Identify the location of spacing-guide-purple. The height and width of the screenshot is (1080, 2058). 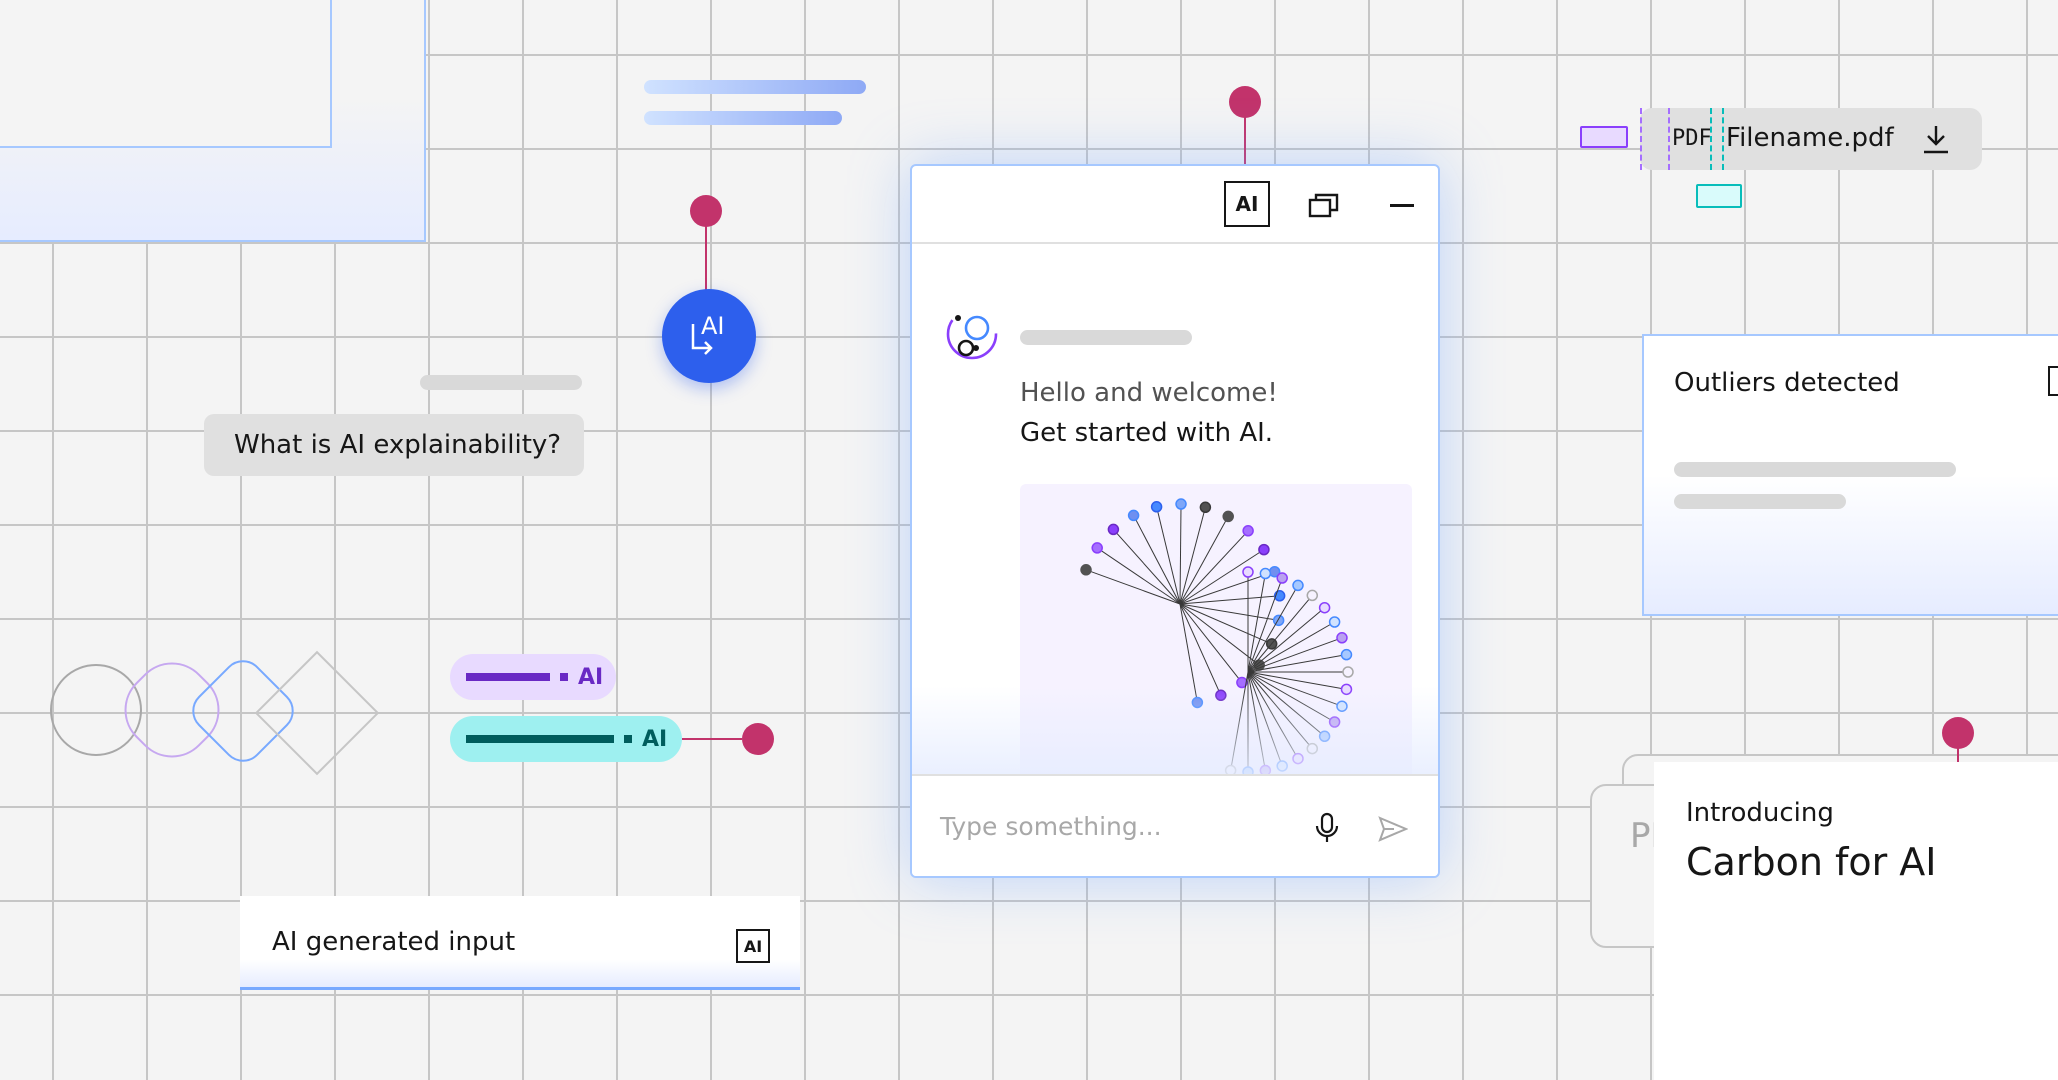
(1655, 139).